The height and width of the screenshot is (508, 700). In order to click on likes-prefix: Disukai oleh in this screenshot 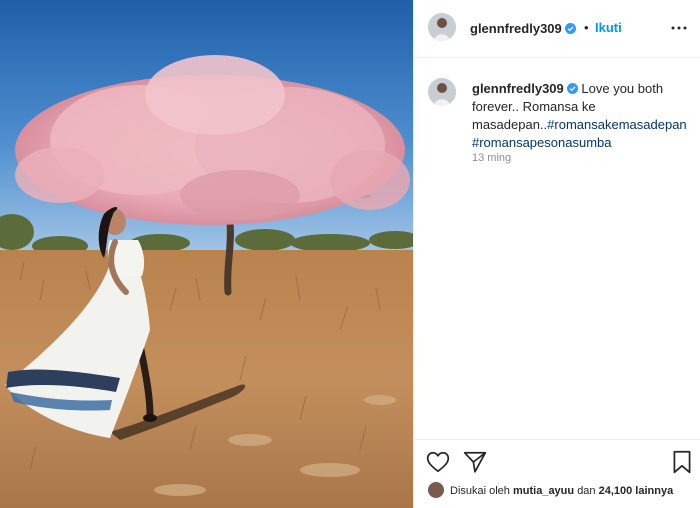, I will do `click(480, 491)`.